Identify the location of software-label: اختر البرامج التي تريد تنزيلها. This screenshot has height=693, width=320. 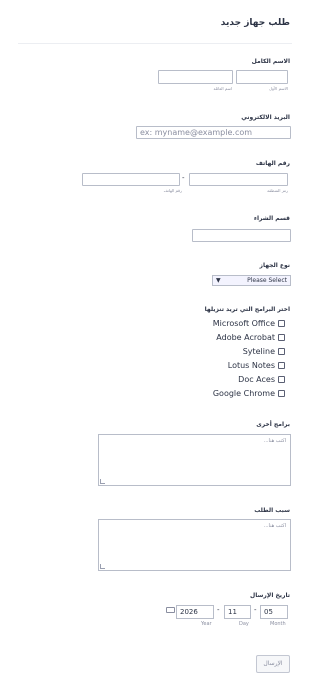
(247, 309).